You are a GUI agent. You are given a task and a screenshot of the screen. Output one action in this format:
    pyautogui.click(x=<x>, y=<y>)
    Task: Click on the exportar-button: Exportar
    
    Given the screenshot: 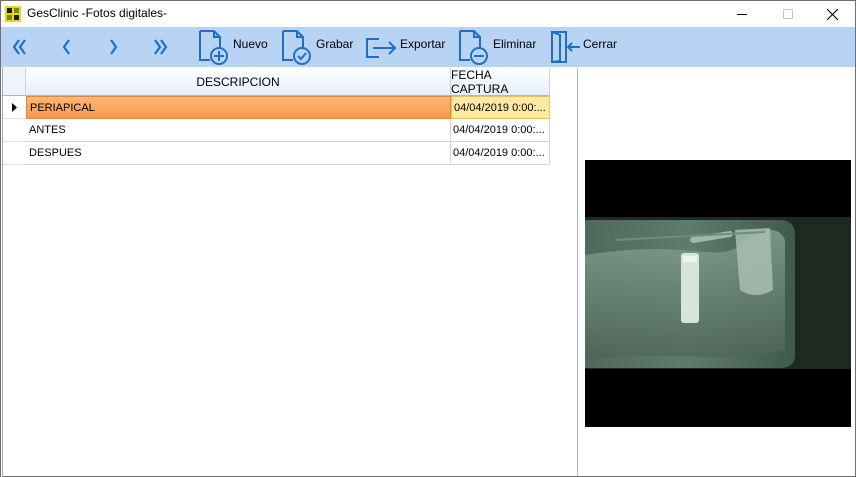 What is the action you would take?
    pyautogui.click(x=405, y=47)
    